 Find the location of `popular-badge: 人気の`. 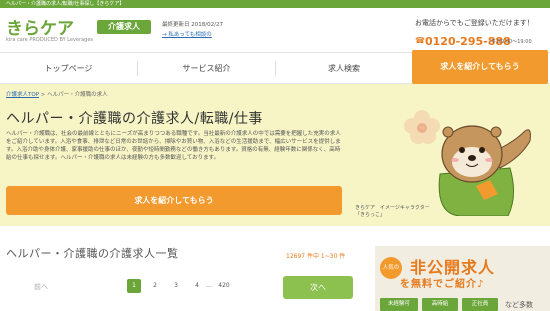

popular-badge: 人気の is located at coordinates (391, 268).